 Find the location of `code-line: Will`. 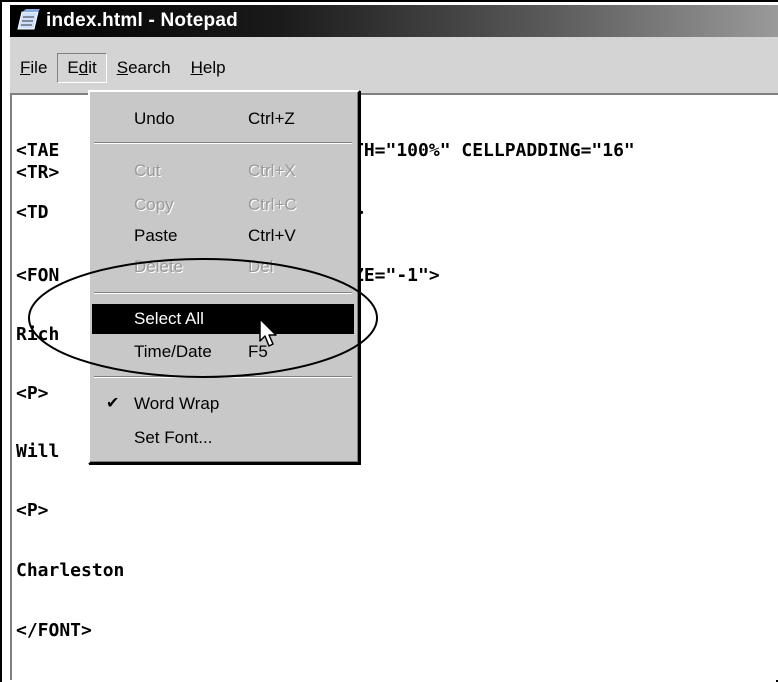

code-line: Will is located at coordinates (38, 451).